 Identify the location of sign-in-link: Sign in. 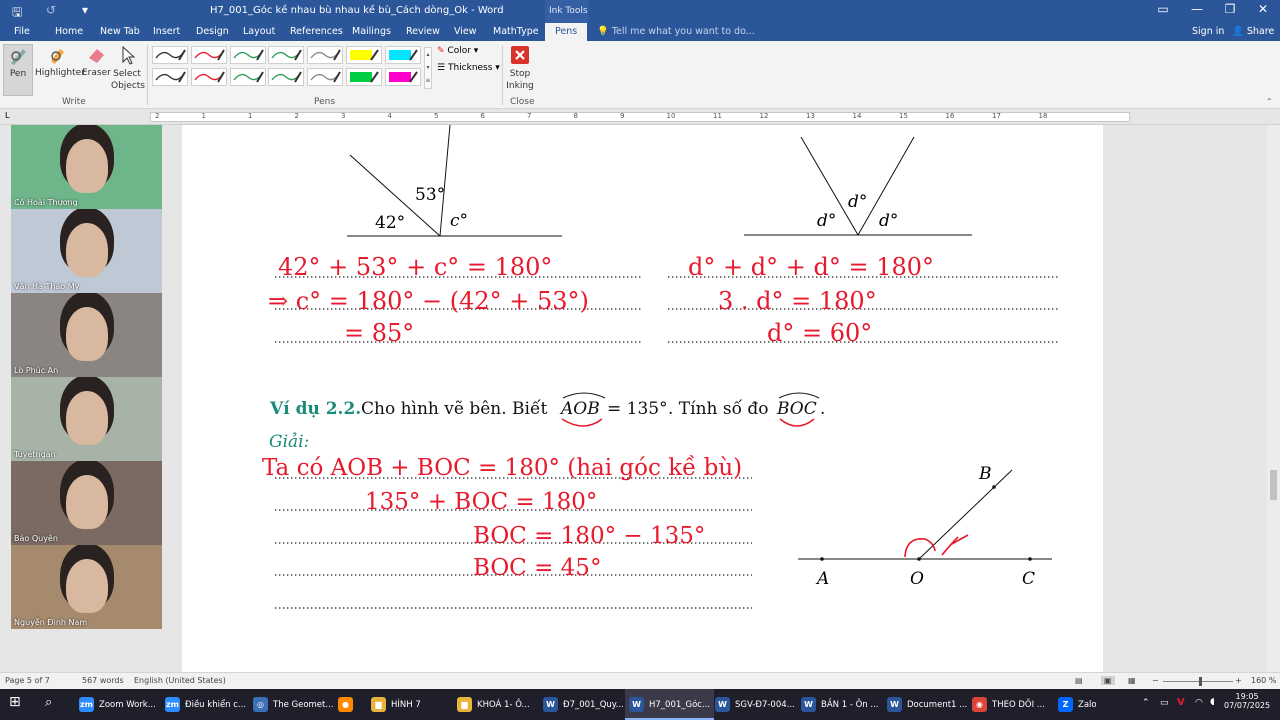
(1208, 31).